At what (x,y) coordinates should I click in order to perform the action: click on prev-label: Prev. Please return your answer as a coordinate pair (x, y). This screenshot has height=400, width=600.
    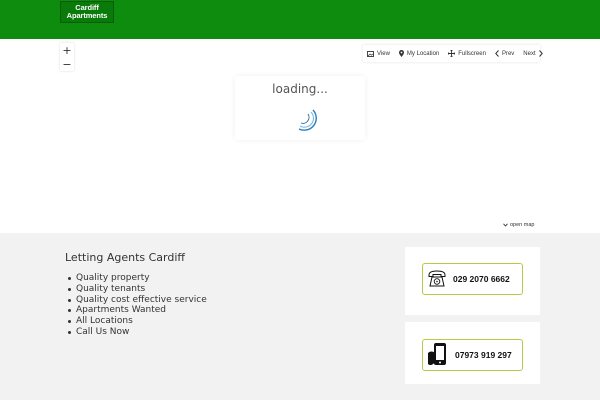
    Looking at the image, I should click on (508, 53).